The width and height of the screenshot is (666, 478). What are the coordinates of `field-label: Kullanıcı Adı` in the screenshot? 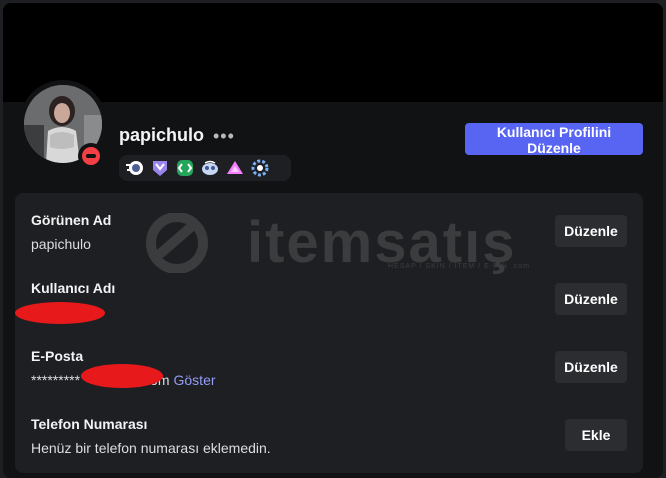 It's located at (73, 288).